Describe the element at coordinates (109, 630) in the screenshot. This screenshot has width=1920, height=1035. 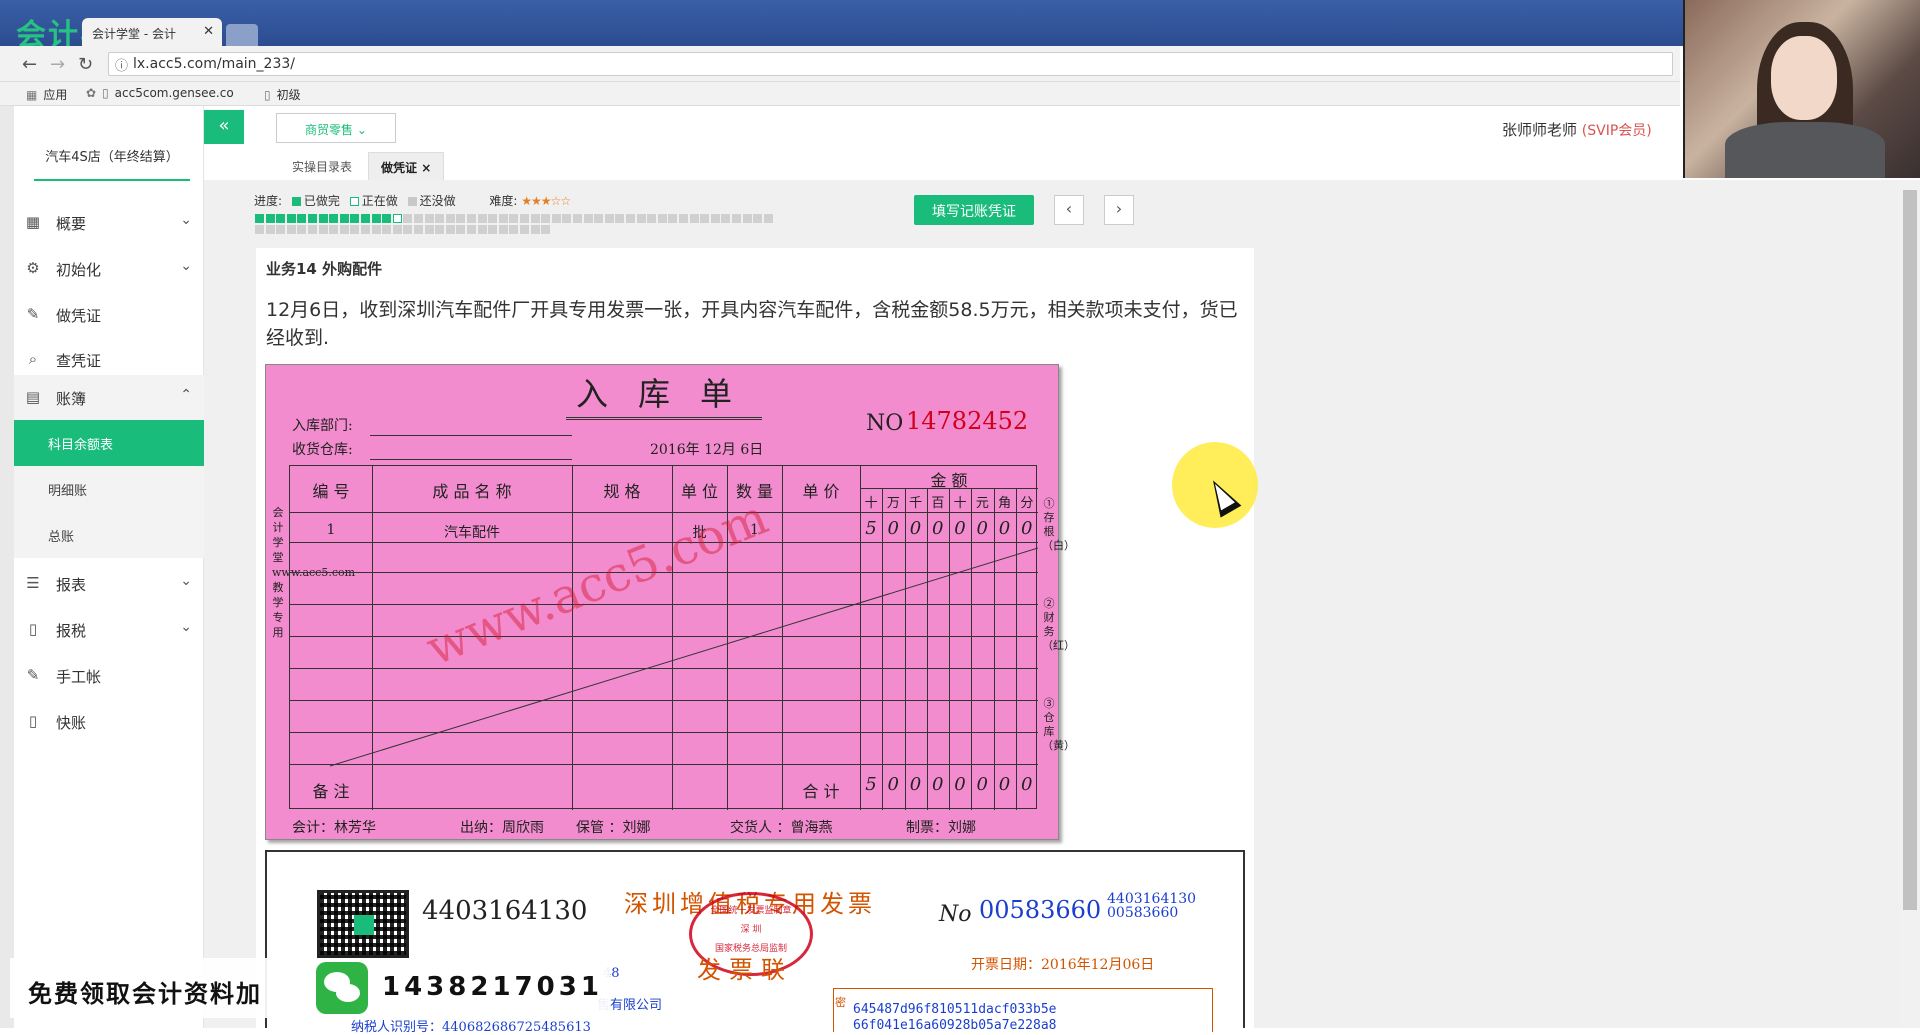
I see `sidebar-item-tax: ▯ 报税 ⌄` at that location.